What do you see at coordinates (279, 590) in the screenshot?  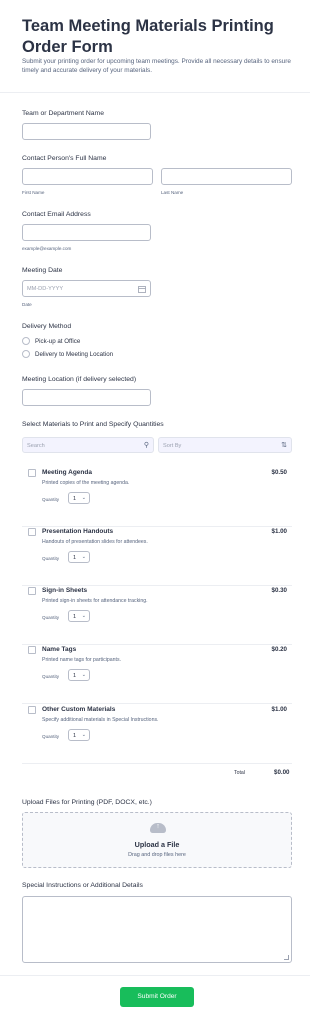 I see `product-price: $0.30` at bounding box center [279, 590].